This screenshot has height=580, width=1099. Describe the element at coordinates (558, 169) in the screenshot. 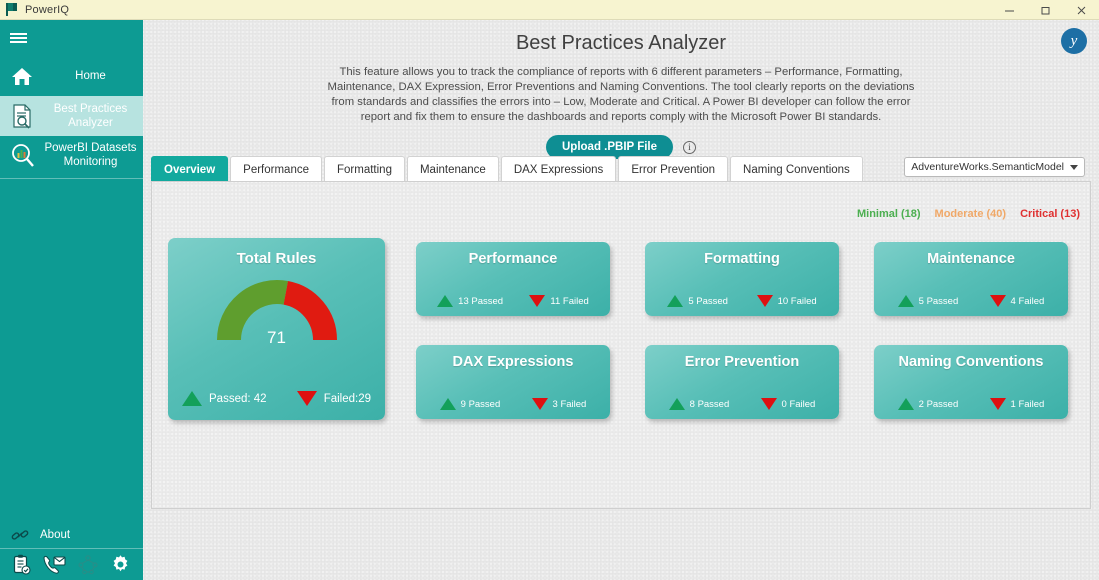

I see `tab-dax-expressions: DAX Expressions` at that location.